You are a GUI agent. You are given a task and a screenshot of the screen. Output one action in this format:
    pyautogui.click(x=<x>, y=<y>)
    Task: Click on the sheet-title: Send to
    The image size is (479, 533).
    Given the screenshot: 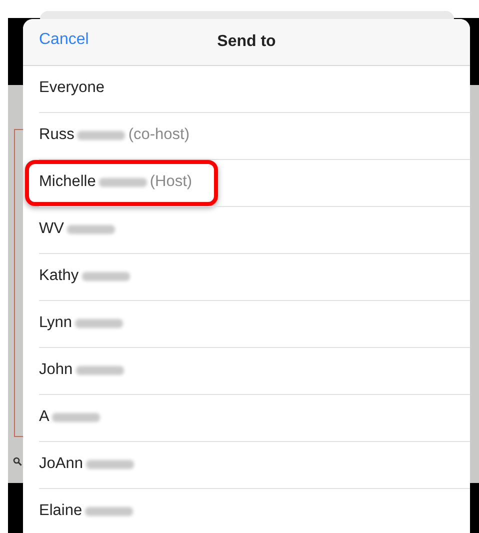 What is the action you would take?
    pyautogui.click(x=246, y=42)
    